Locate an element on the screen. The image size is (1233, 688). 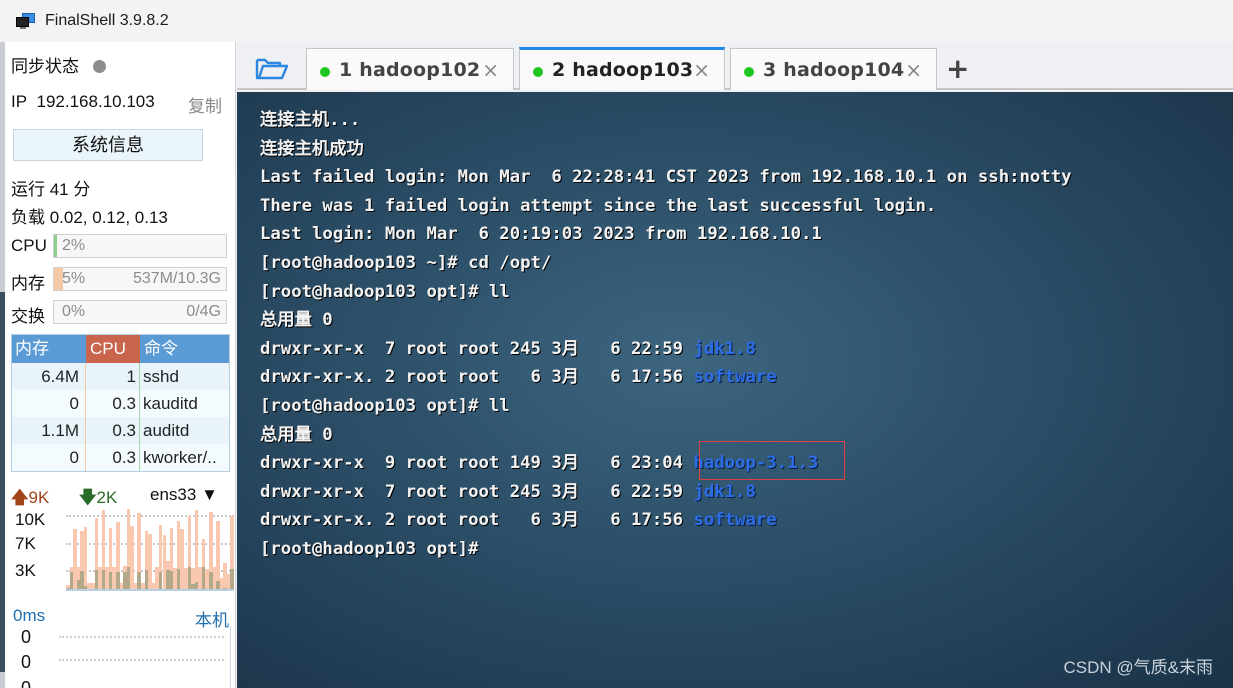
process-command: sshd is located at coordinates (161, 376).